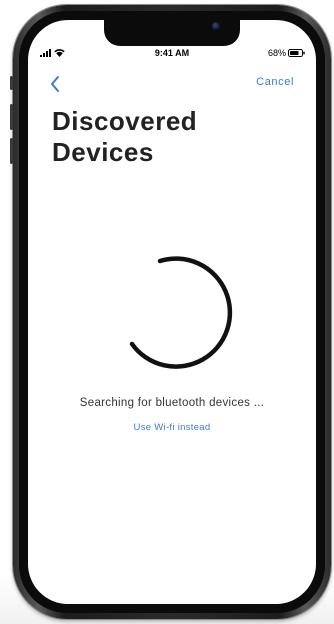 This screenshot has height=624, width=334. Describe the element at coordinates (11, 83) in the screenshot. I see `mute-switch` at that location.